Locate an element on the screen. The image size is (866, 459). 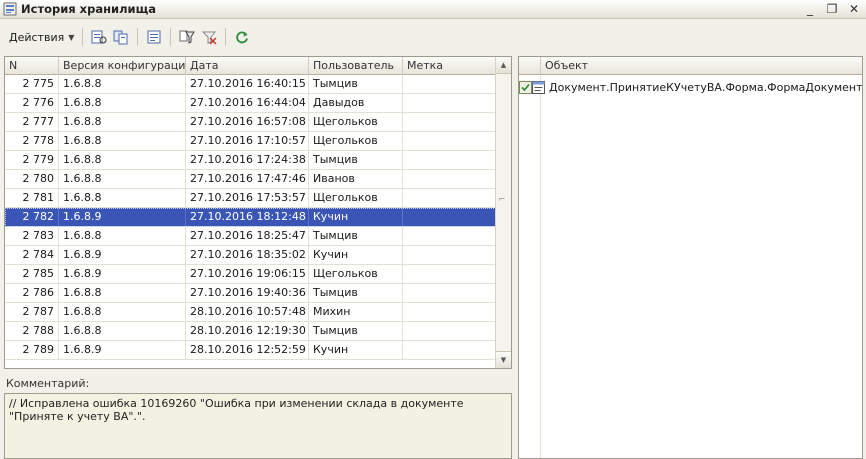
table-row: 2 780 1.6.8.8 27.10.2016 17:47:46 Иванов is located at coordinates (250, 179).